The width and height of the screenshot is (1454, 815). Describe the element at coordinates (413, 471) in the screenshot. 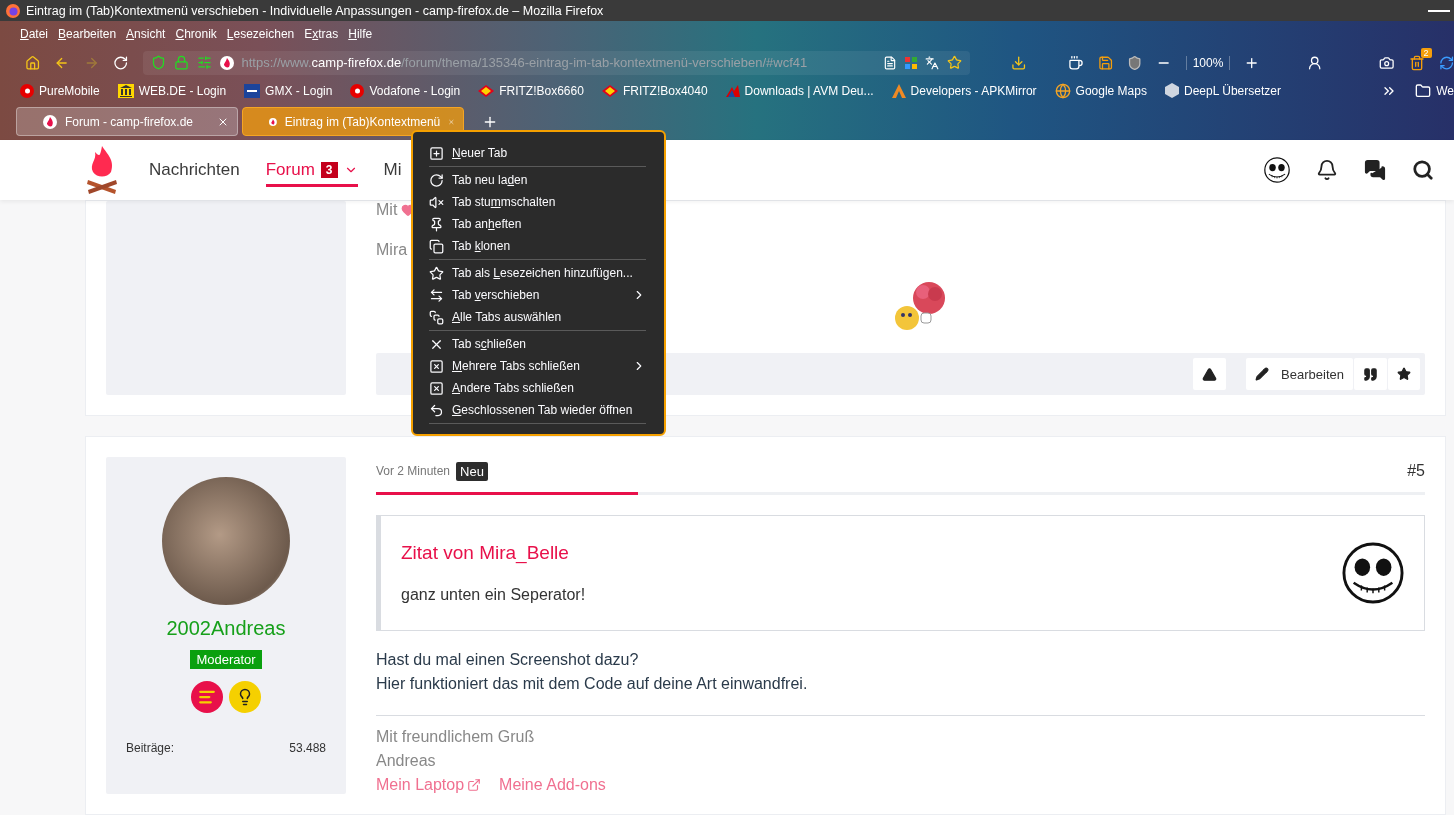

I see `post-time: Vor 2 Minuten` at that location.